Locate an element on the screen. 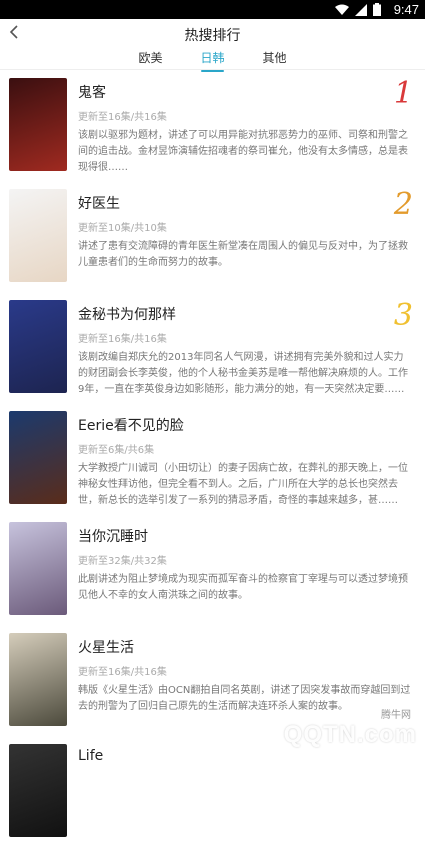  list-item: Life is located at coordinates (212, 791).